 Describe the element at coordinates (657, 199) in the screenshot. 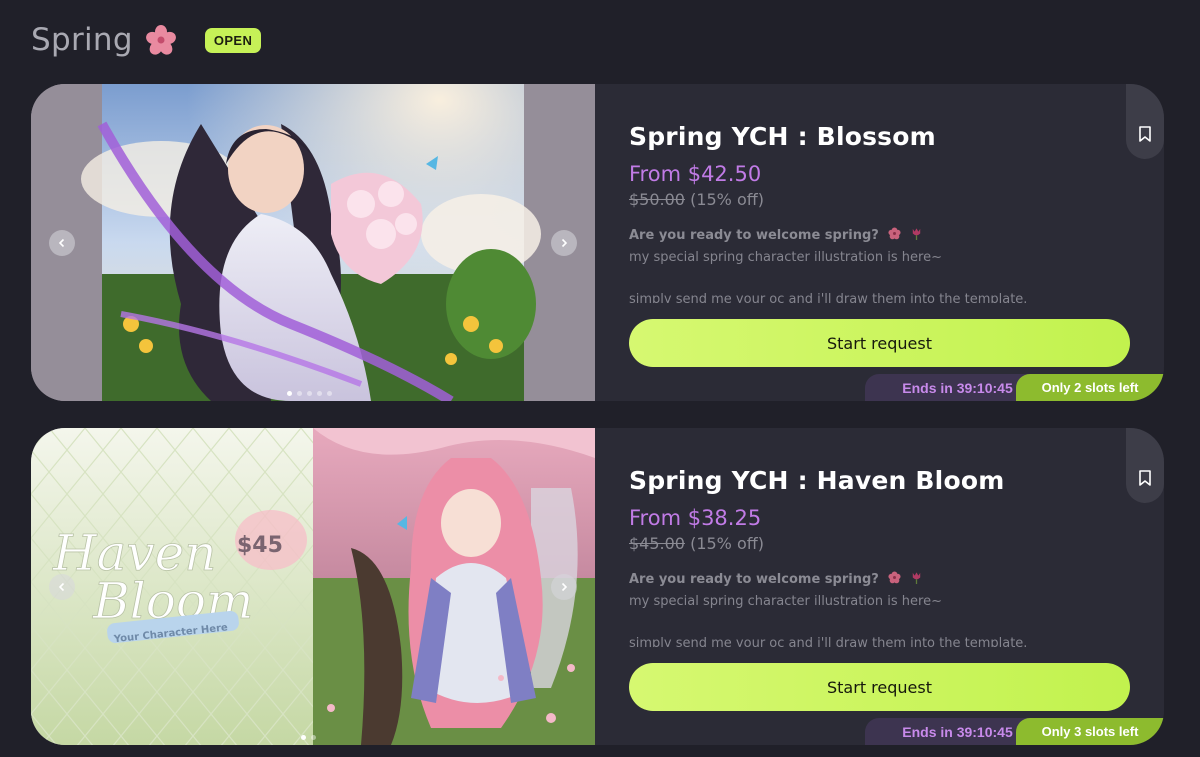

I see `original-price: $50.00` at that location.